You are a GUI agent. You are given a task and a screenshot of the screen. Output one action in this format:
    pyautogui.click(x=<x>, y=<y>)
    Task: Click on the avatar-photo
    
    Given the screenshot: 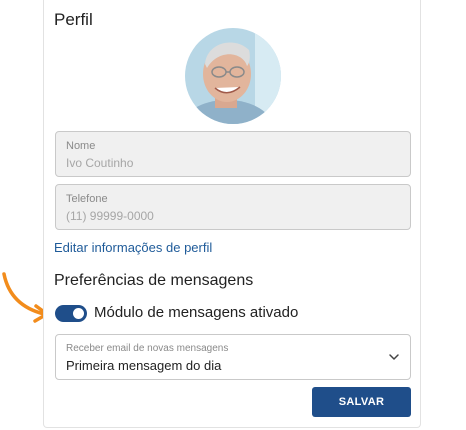 What is the action you would take?
    pyautogui.click(x=233, y=76)
    